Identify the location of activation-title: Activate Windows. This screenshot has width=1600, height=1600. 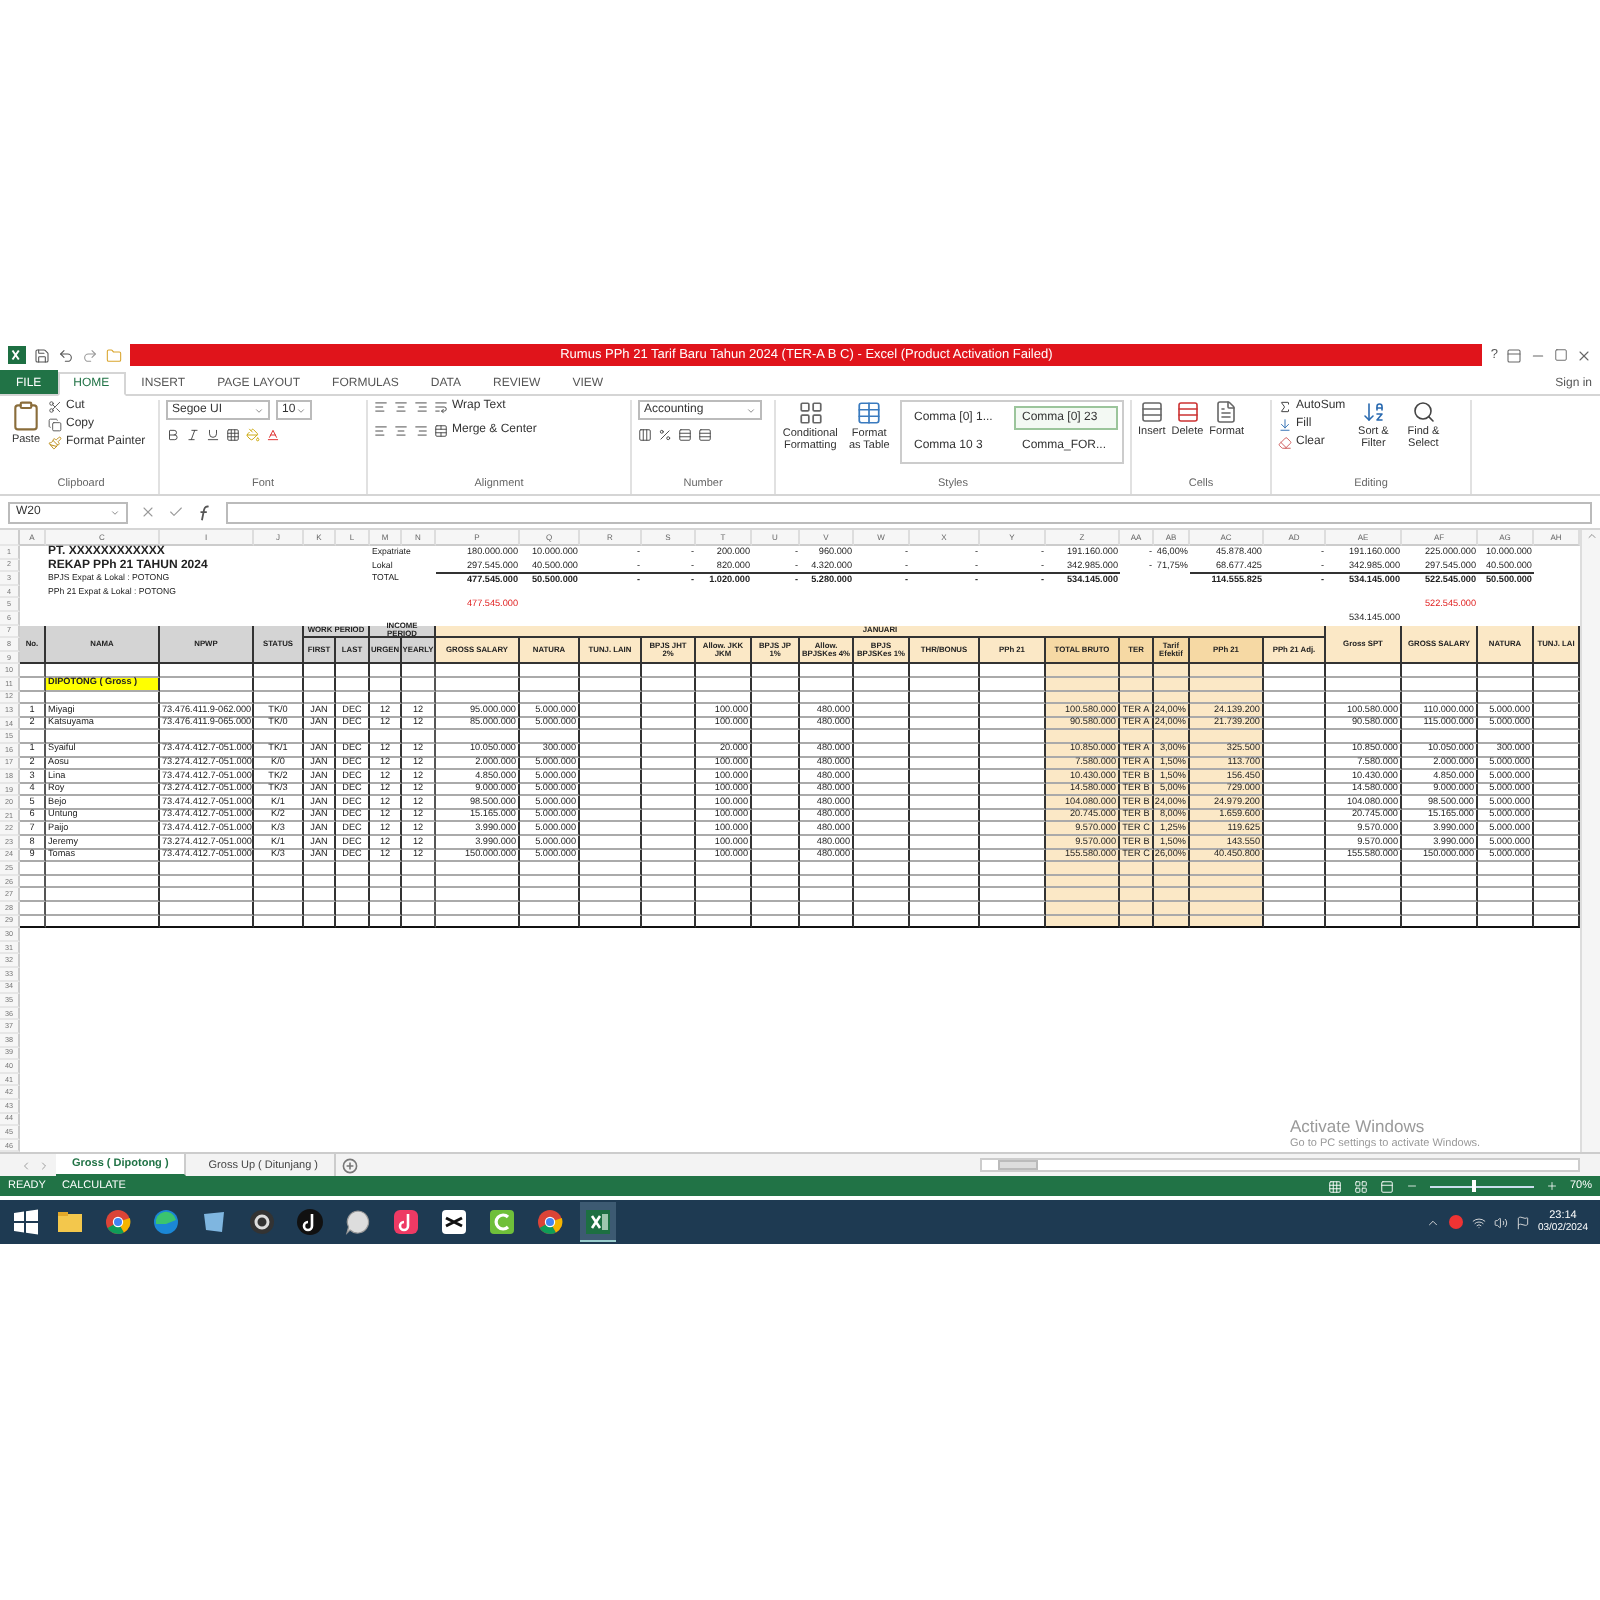
(1358, 1128).